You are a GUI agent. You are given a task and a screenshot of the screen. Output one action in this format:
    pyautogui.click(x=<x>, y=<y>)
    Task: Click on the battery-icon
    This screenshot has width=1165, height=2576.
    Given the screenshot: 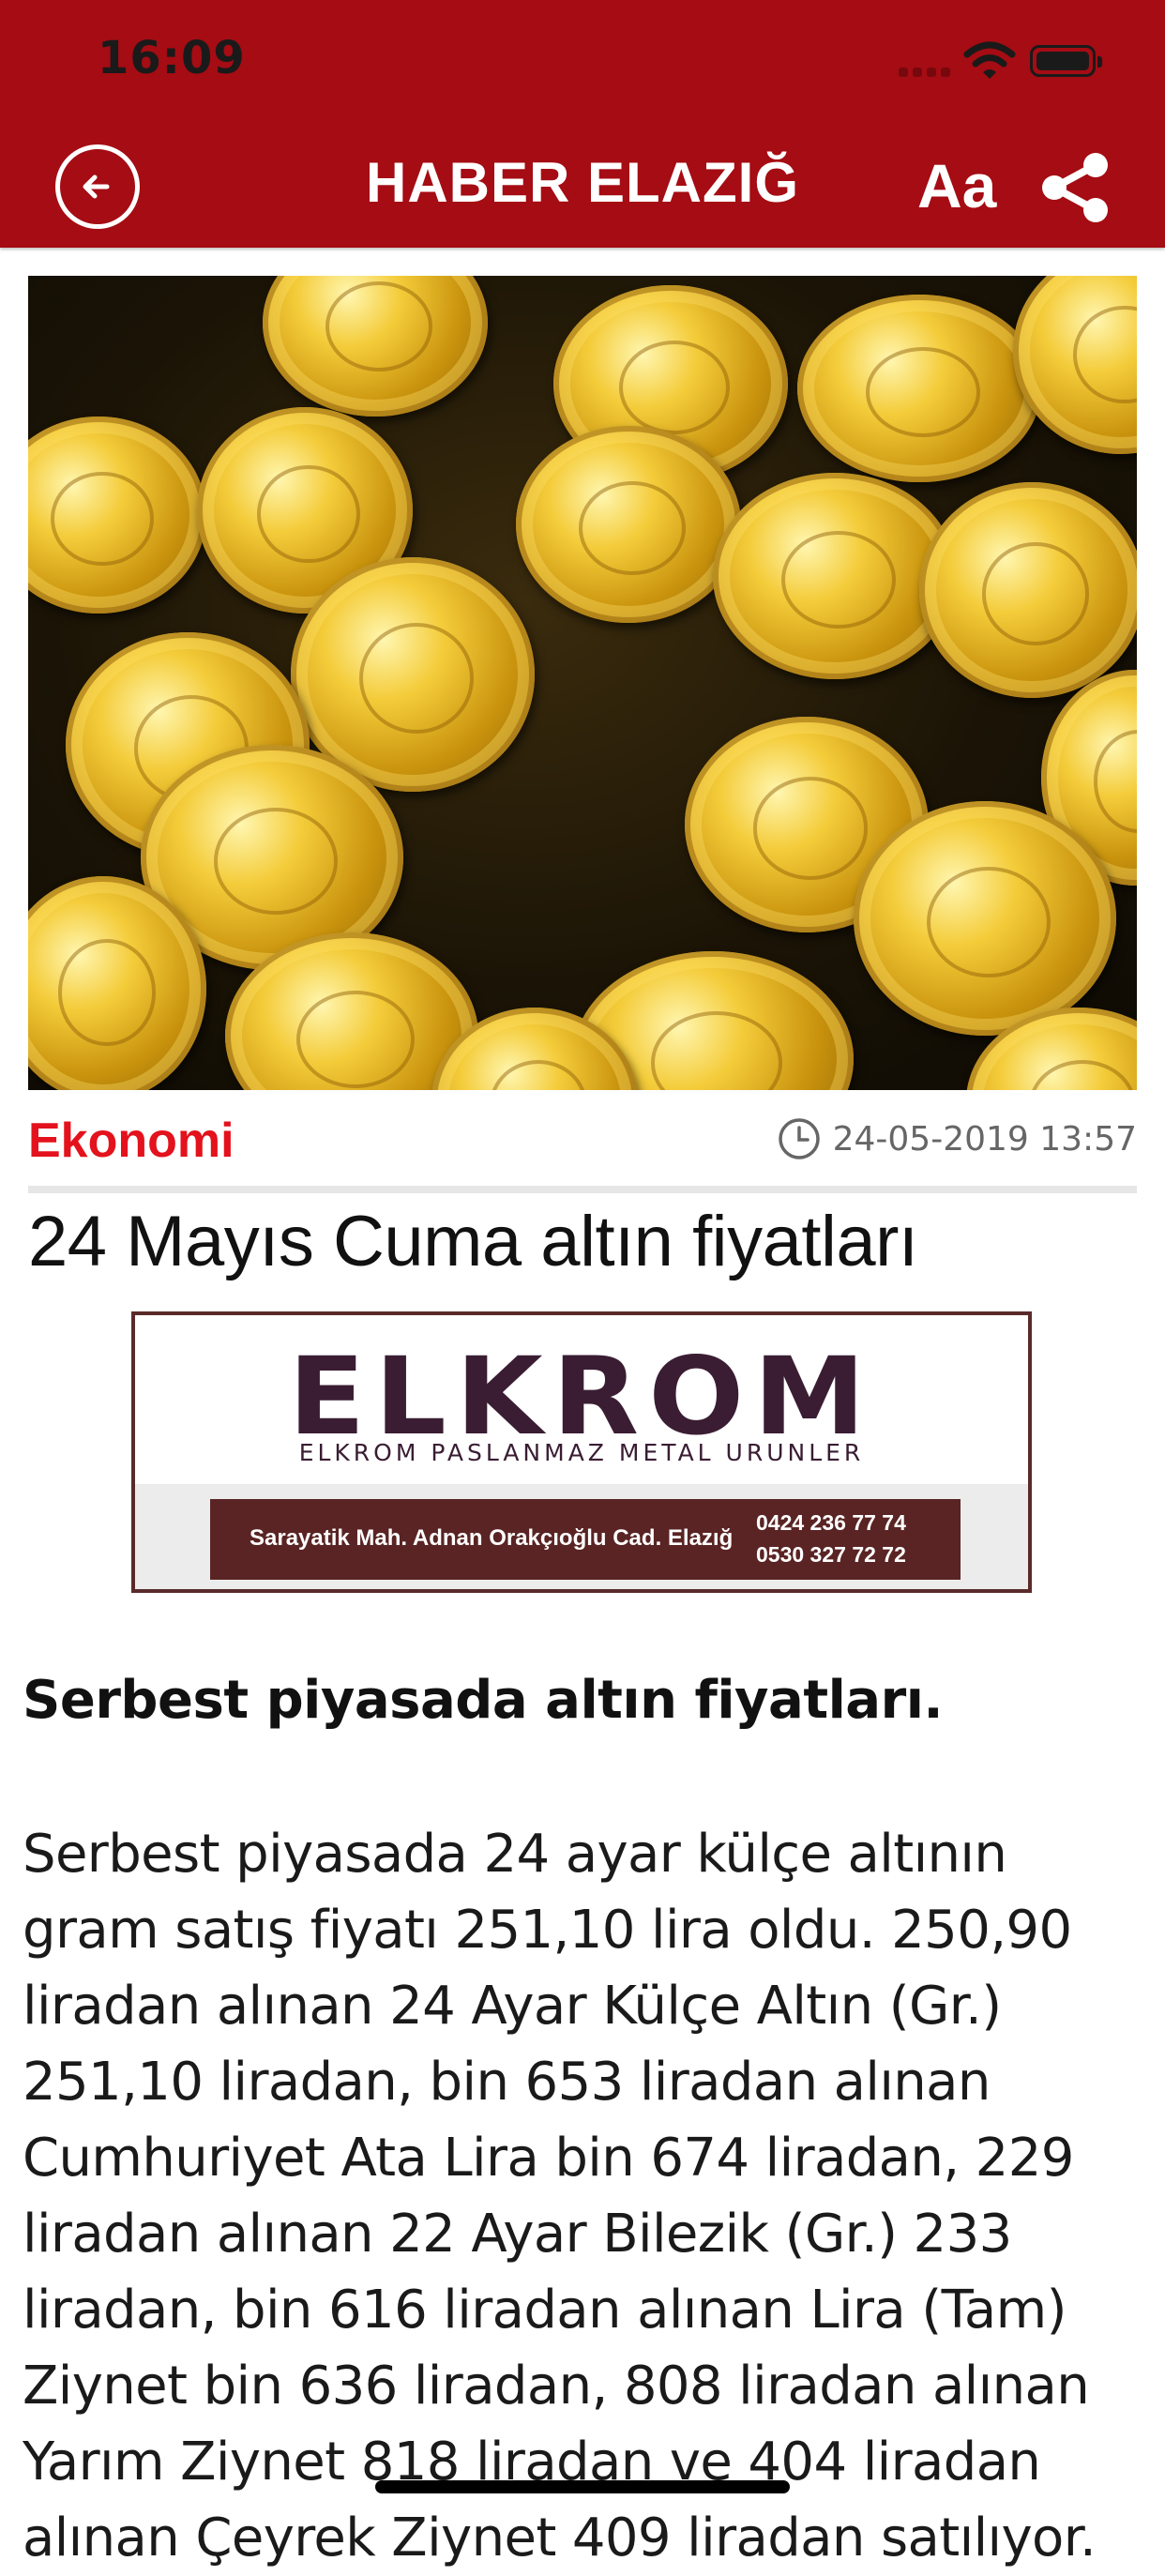 What is the action you would take?
    pyautogui.click(x=1066, y=61)
    